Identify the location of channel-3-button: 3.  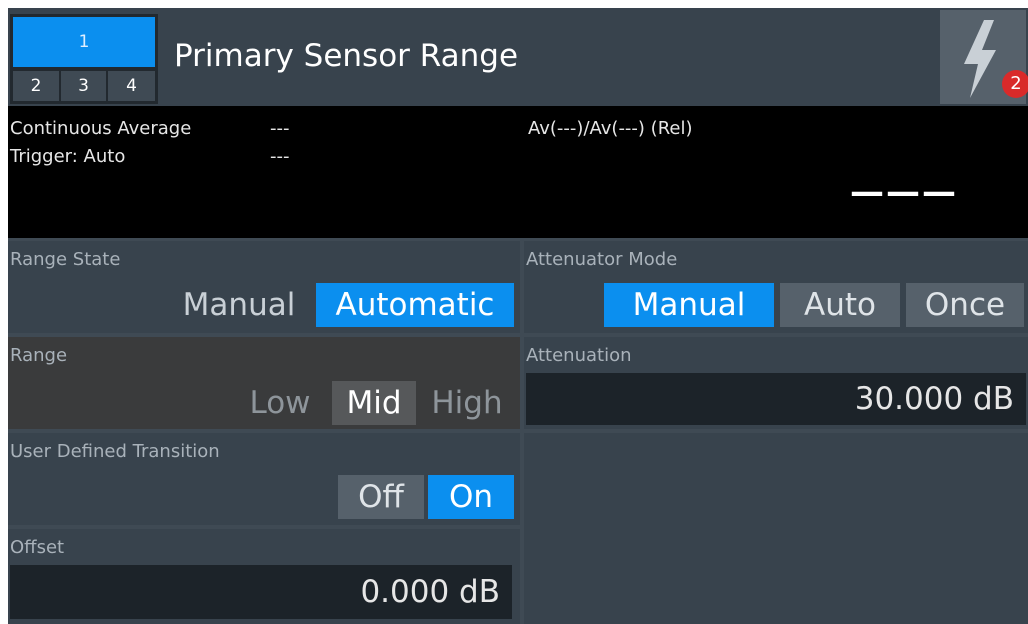
(83, 86).